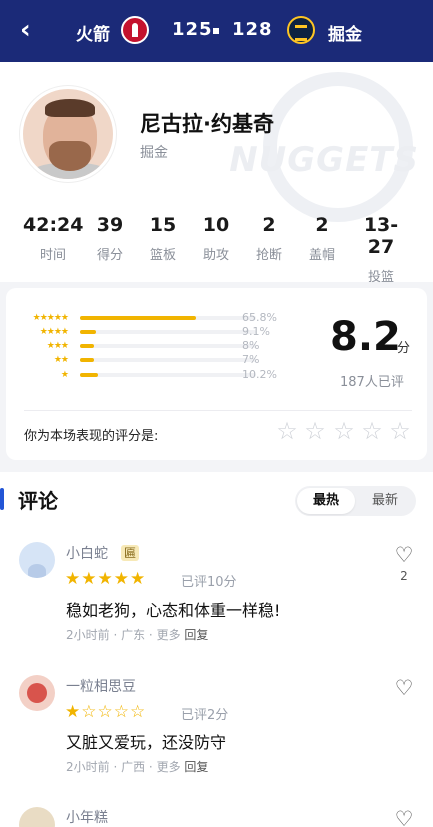 The height and width of the screenshot is (827, 433). What do you see at coordinates (130, 553) in the screenshot?
I see `user-badge-icon: 匾` at bounding box center [130, 553].